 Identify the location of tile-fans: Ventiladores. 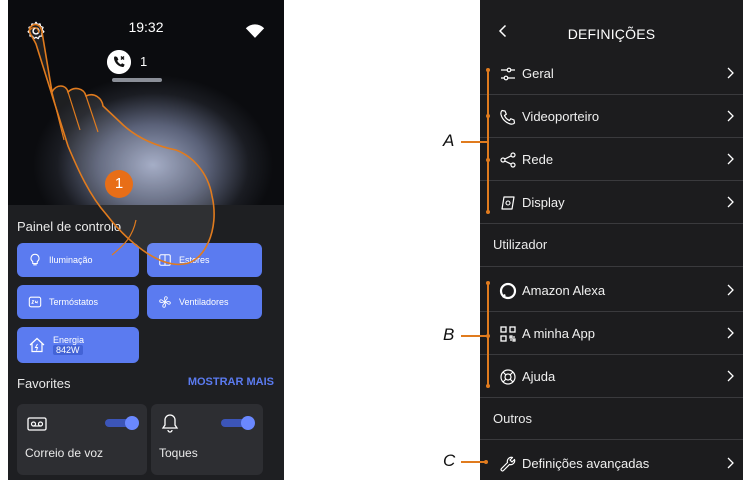
(204, 302).